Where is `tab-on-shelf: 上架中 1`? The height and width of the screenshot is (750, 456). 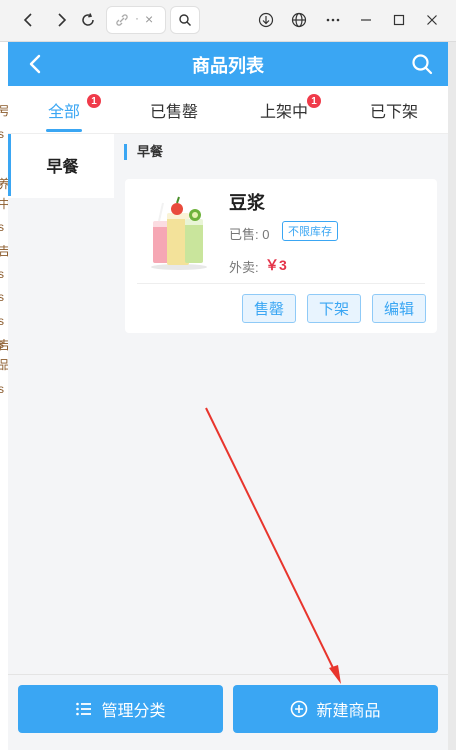
tab-on-shelf: 上架中 1 is located at coordinates (284, 110).